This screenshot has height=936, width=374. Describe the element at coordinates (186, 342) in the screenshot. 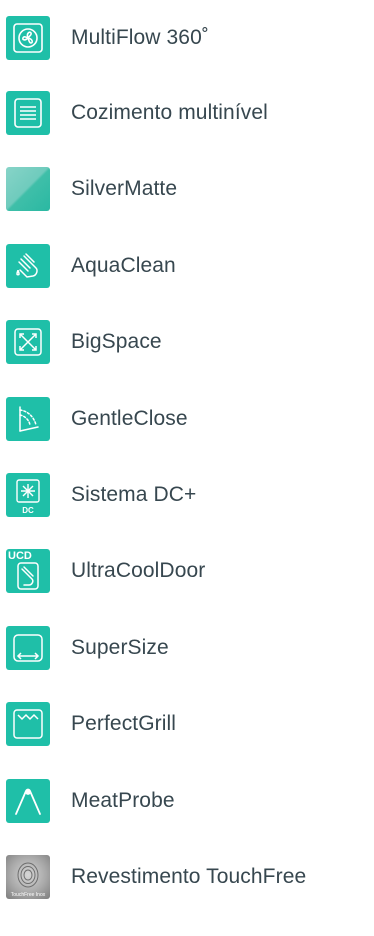

I see `feature-bigspace: BigSpace` at that location.